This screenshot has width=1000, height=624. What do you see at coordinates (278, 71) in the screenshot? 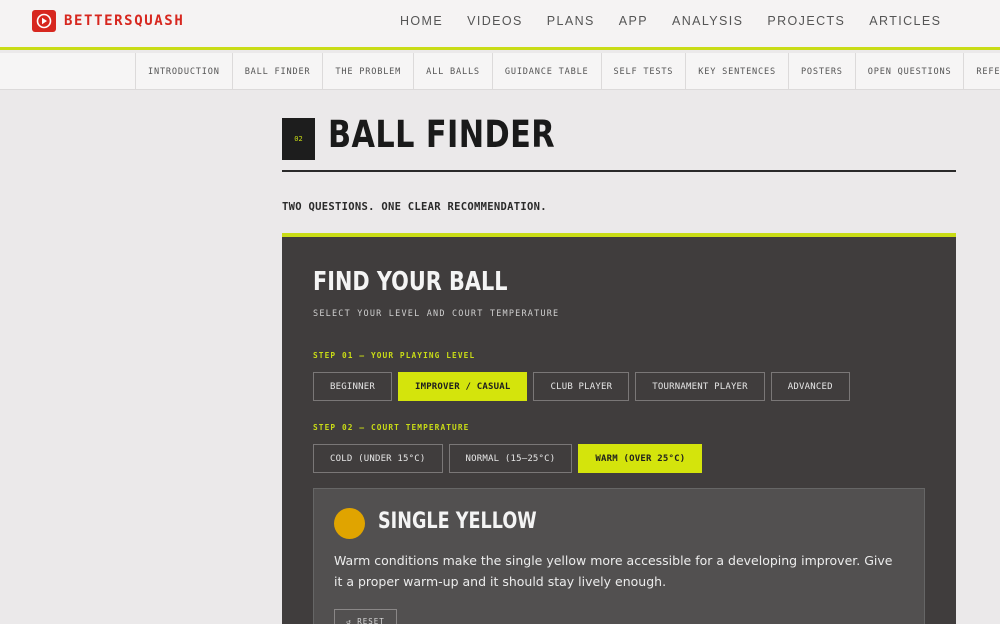
I see `subnav-ball-finder: BALL FINDER` at bounding box center [278, 71].